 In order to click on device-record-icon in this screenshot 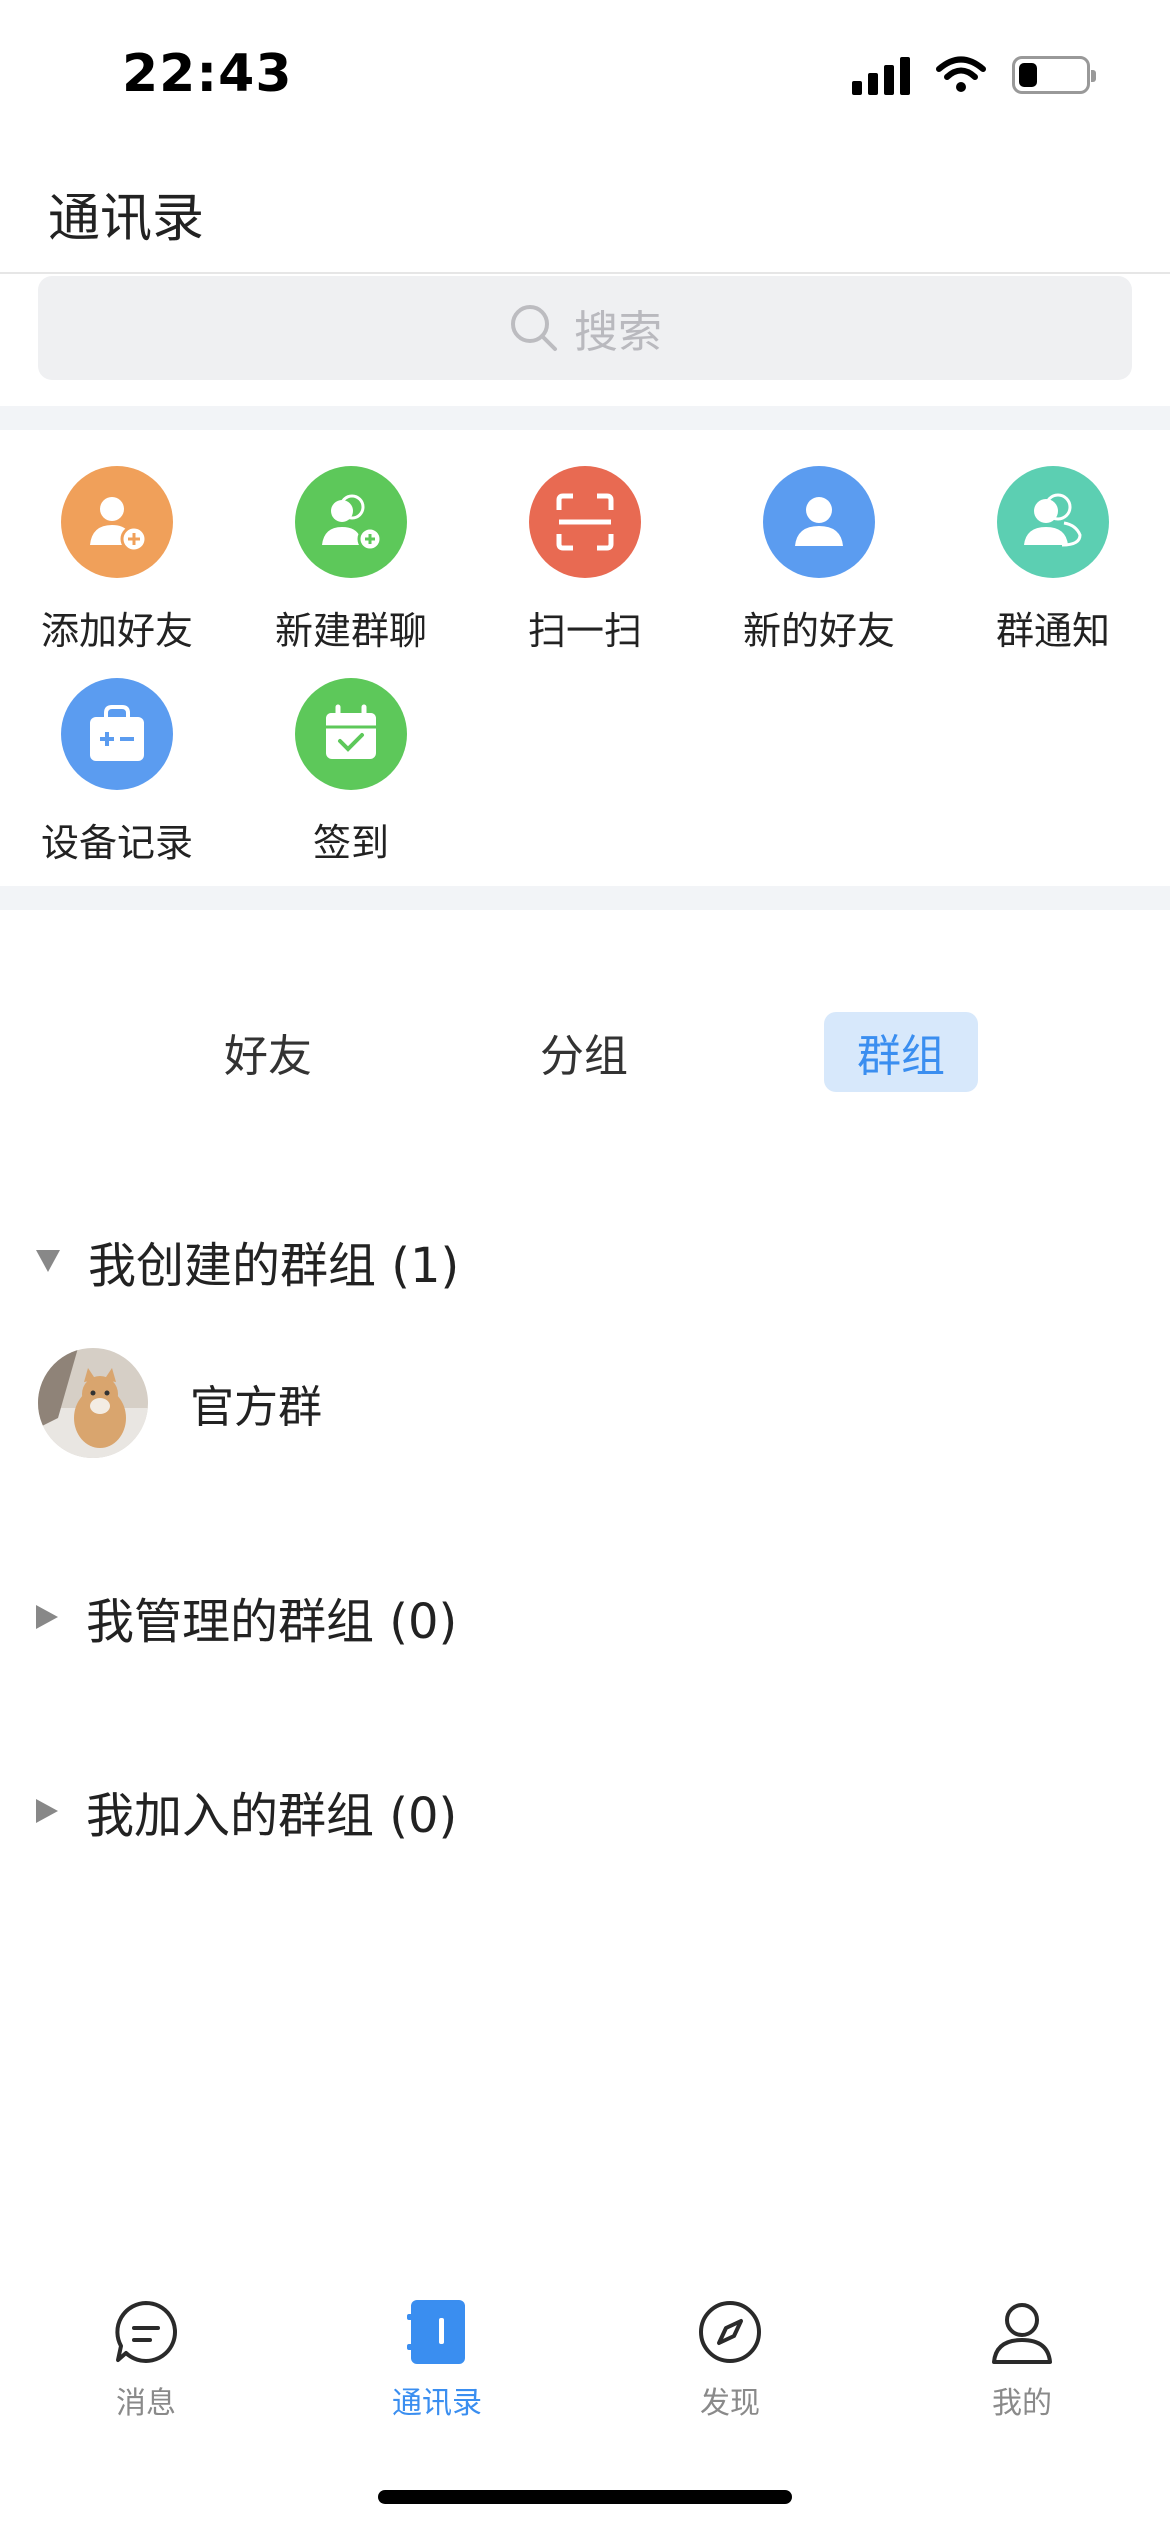, I will do `click(117, 734)`.